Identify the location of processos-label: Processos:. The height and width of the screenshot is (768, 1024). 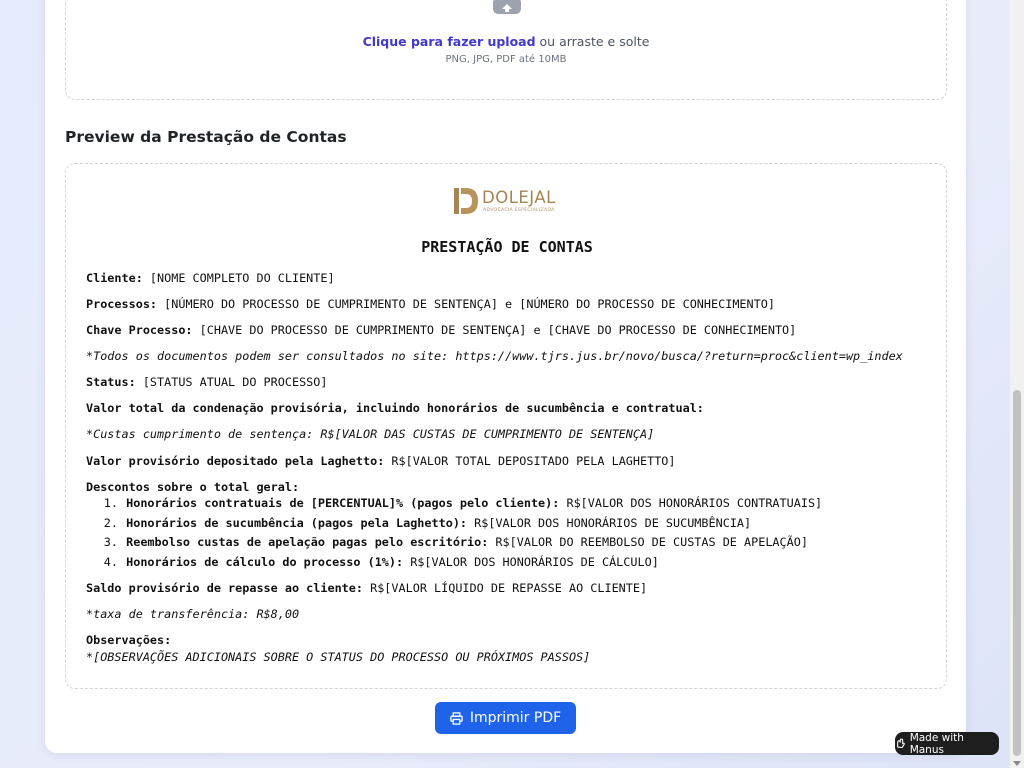
(122, 304).